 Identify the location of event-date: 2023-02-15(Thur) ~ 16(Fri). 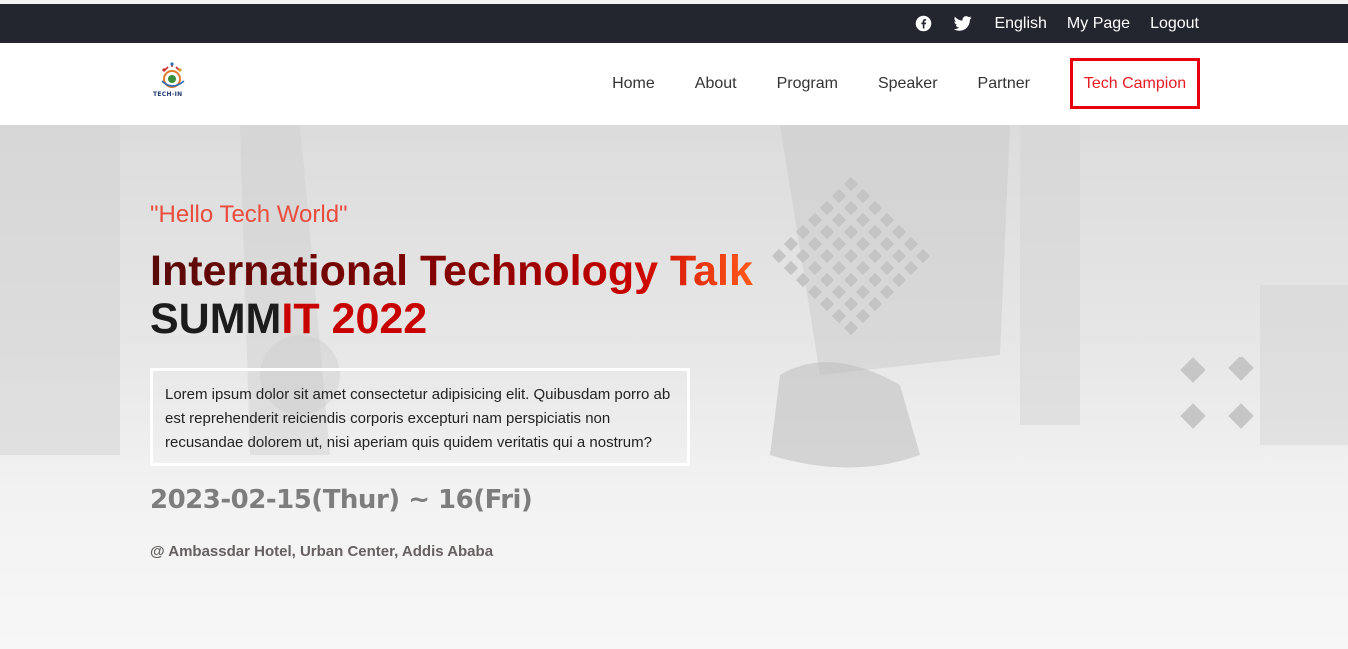
(341, 500).